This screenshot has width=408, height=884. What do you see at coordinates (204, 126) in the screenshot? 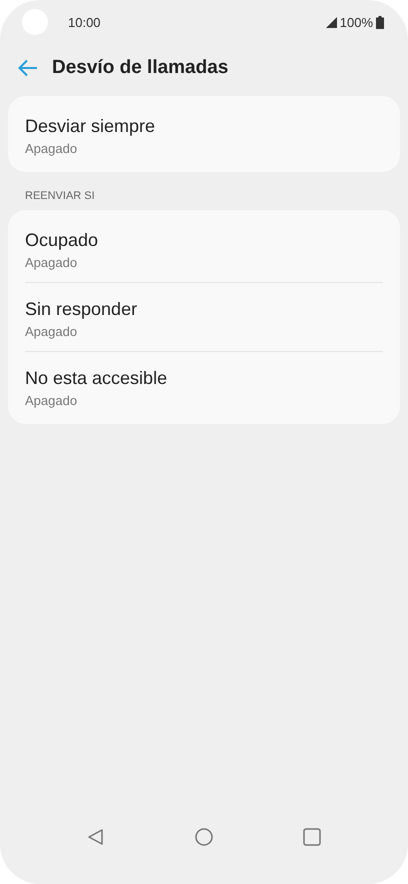
I see `setting-title: Desviar siempre` at bounding box center [204, 126].